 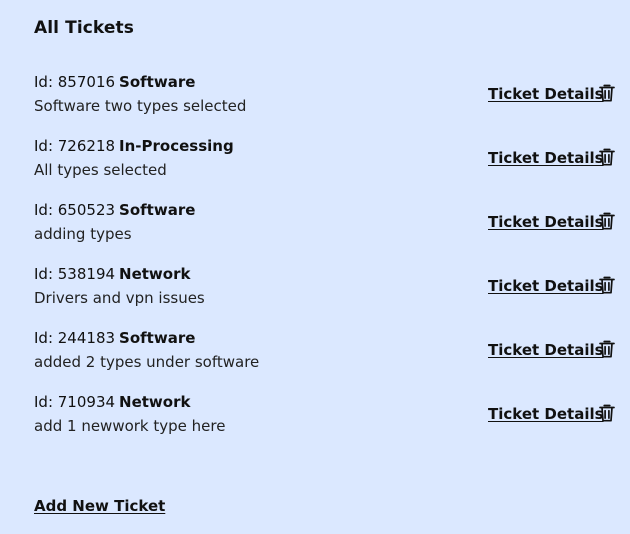 What do you see at coordinates (176, 146) in the screenshot?
I see `ticket-type: In-Processing` at bounding box center [176, 146].